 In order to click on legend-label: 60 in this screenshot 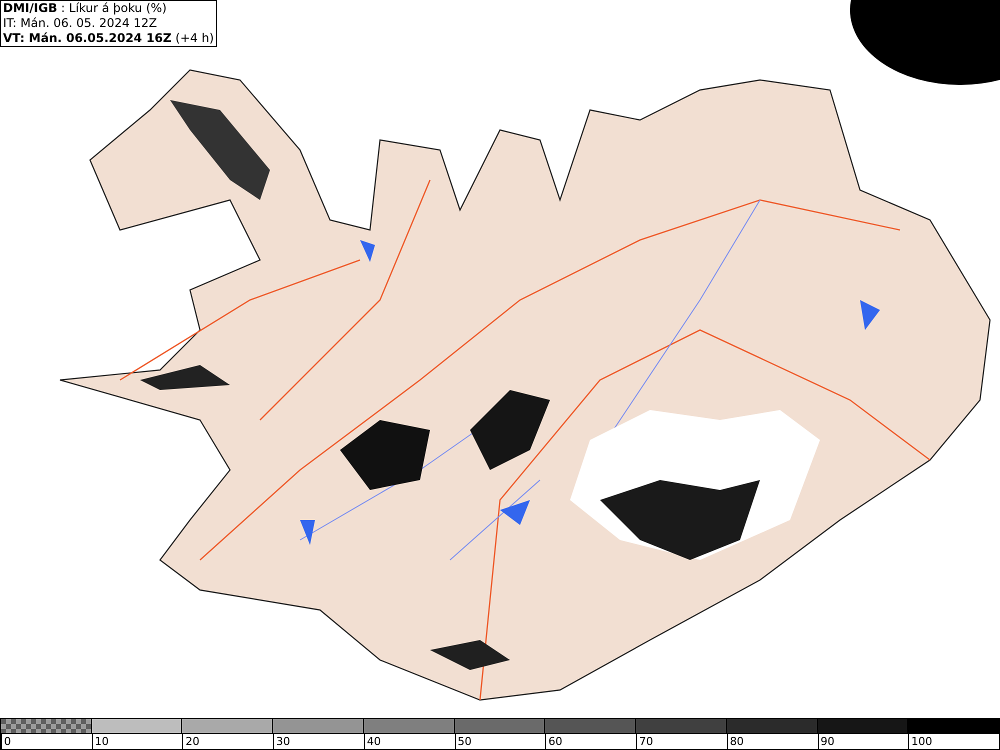, I will do `click(553, 741)`.